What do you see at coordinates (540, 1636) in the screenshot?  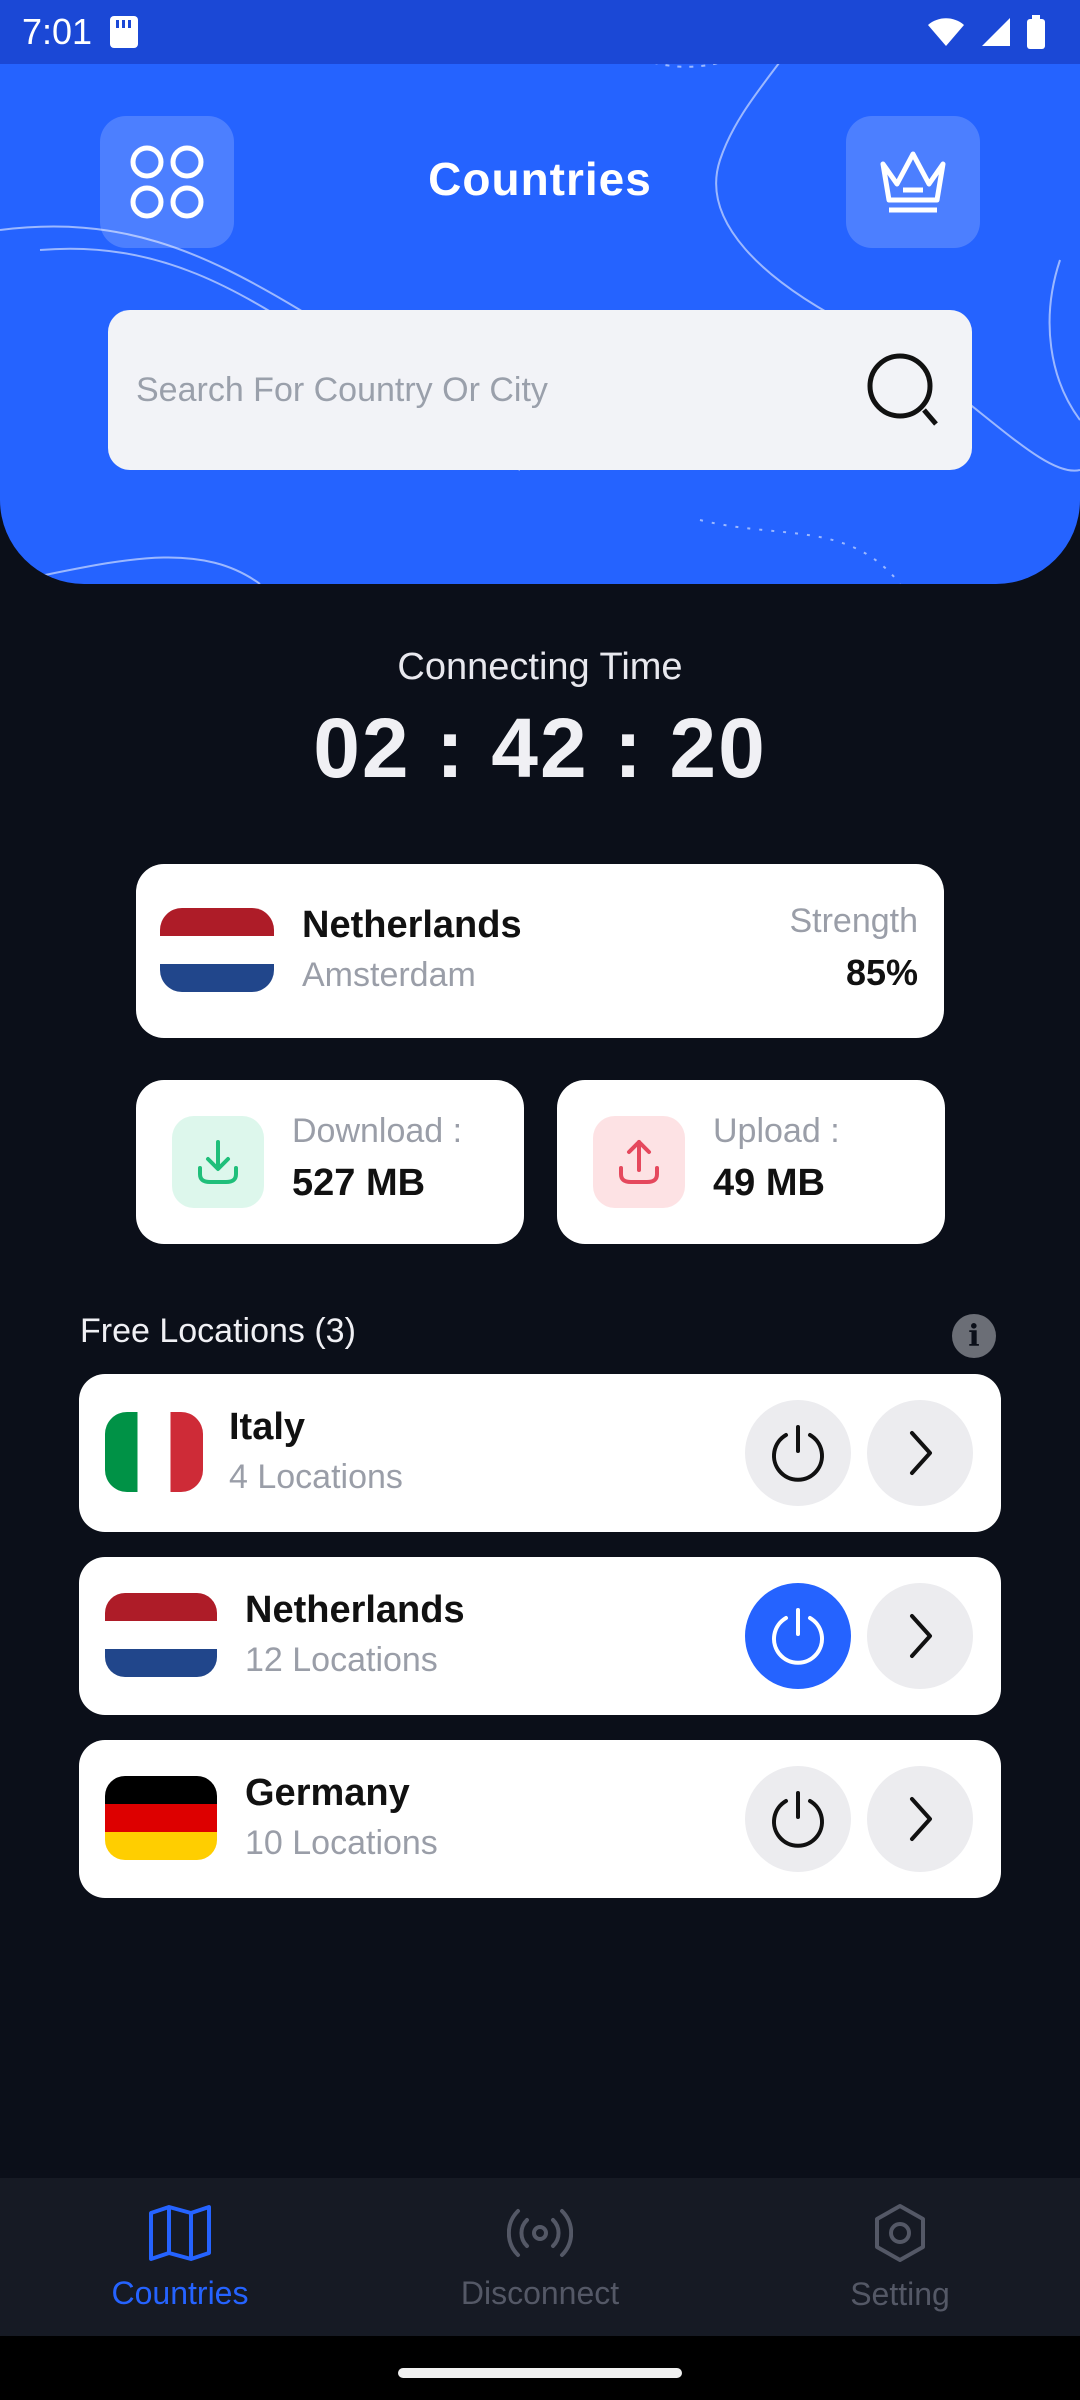 I see `location-row-netherlands: Netherlands 12 Locations` at bounding box center [540, 1636].